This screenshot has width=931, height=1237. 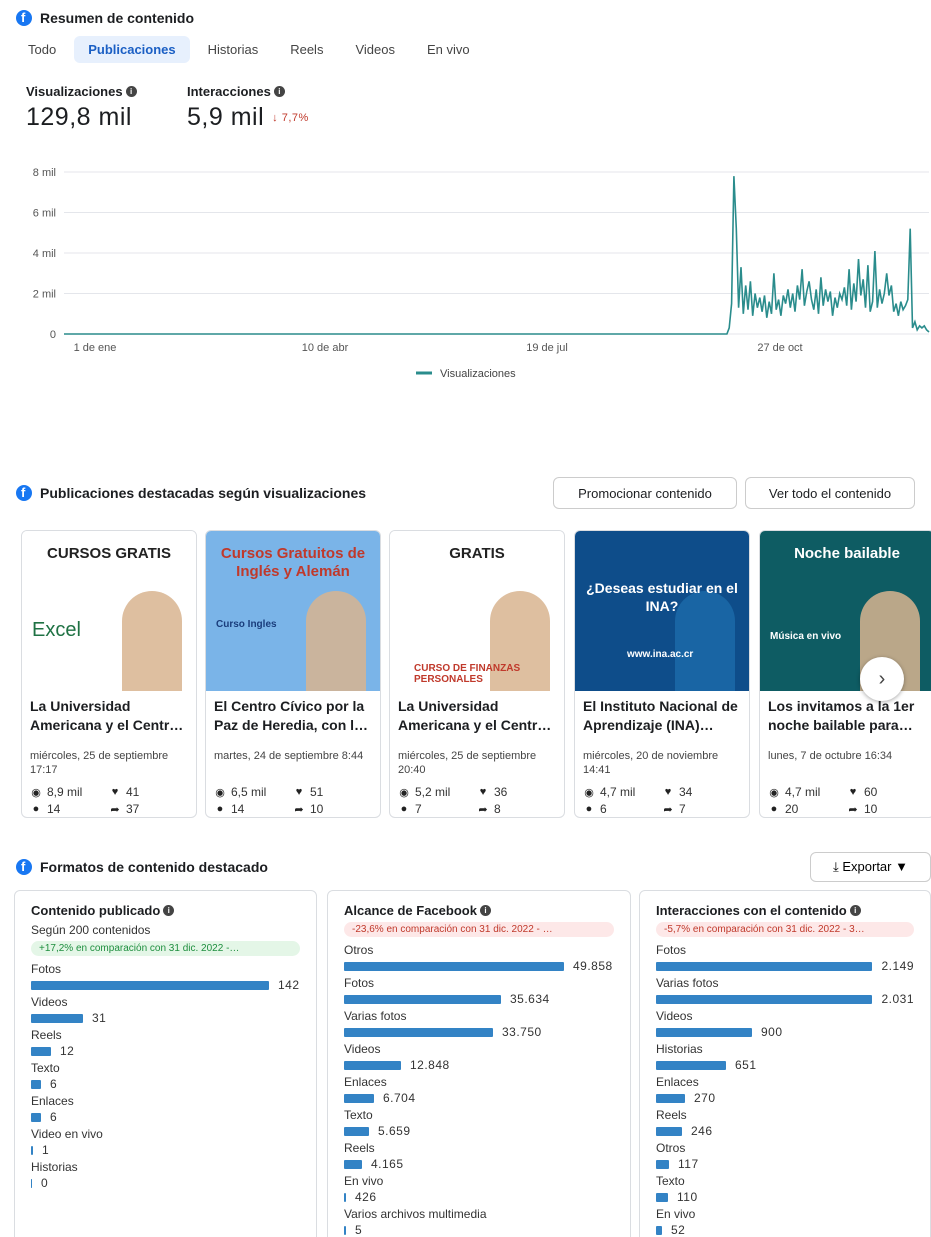 I want to click on bar-row: Enlaces 6, so click(x=165, y=1110).